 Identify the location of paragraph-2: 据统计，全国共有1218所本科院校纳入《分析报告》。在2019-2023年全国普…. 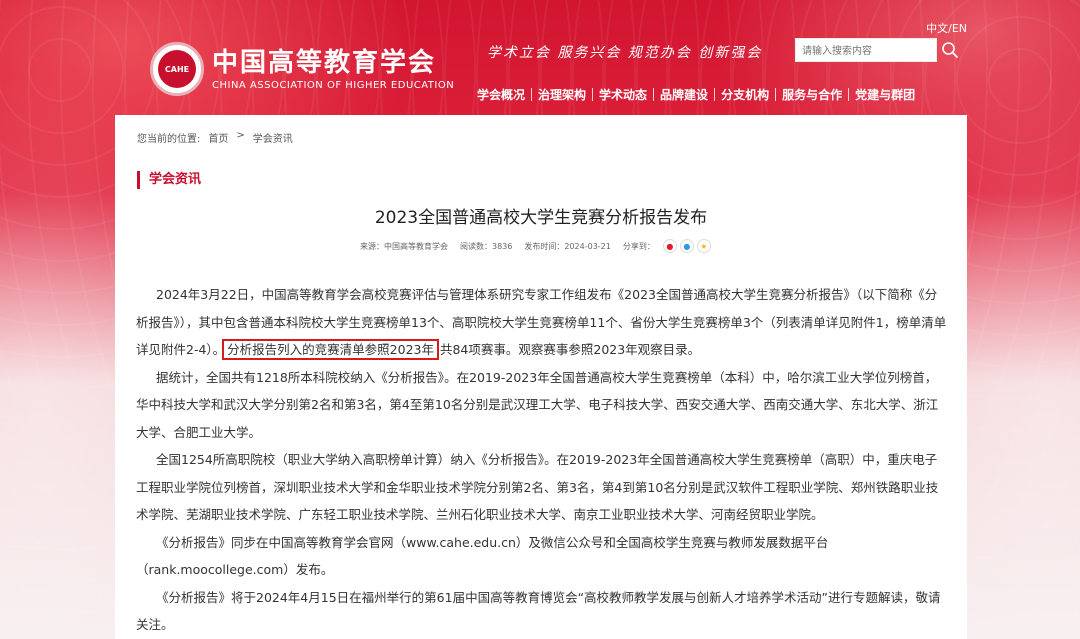
(537, 404).